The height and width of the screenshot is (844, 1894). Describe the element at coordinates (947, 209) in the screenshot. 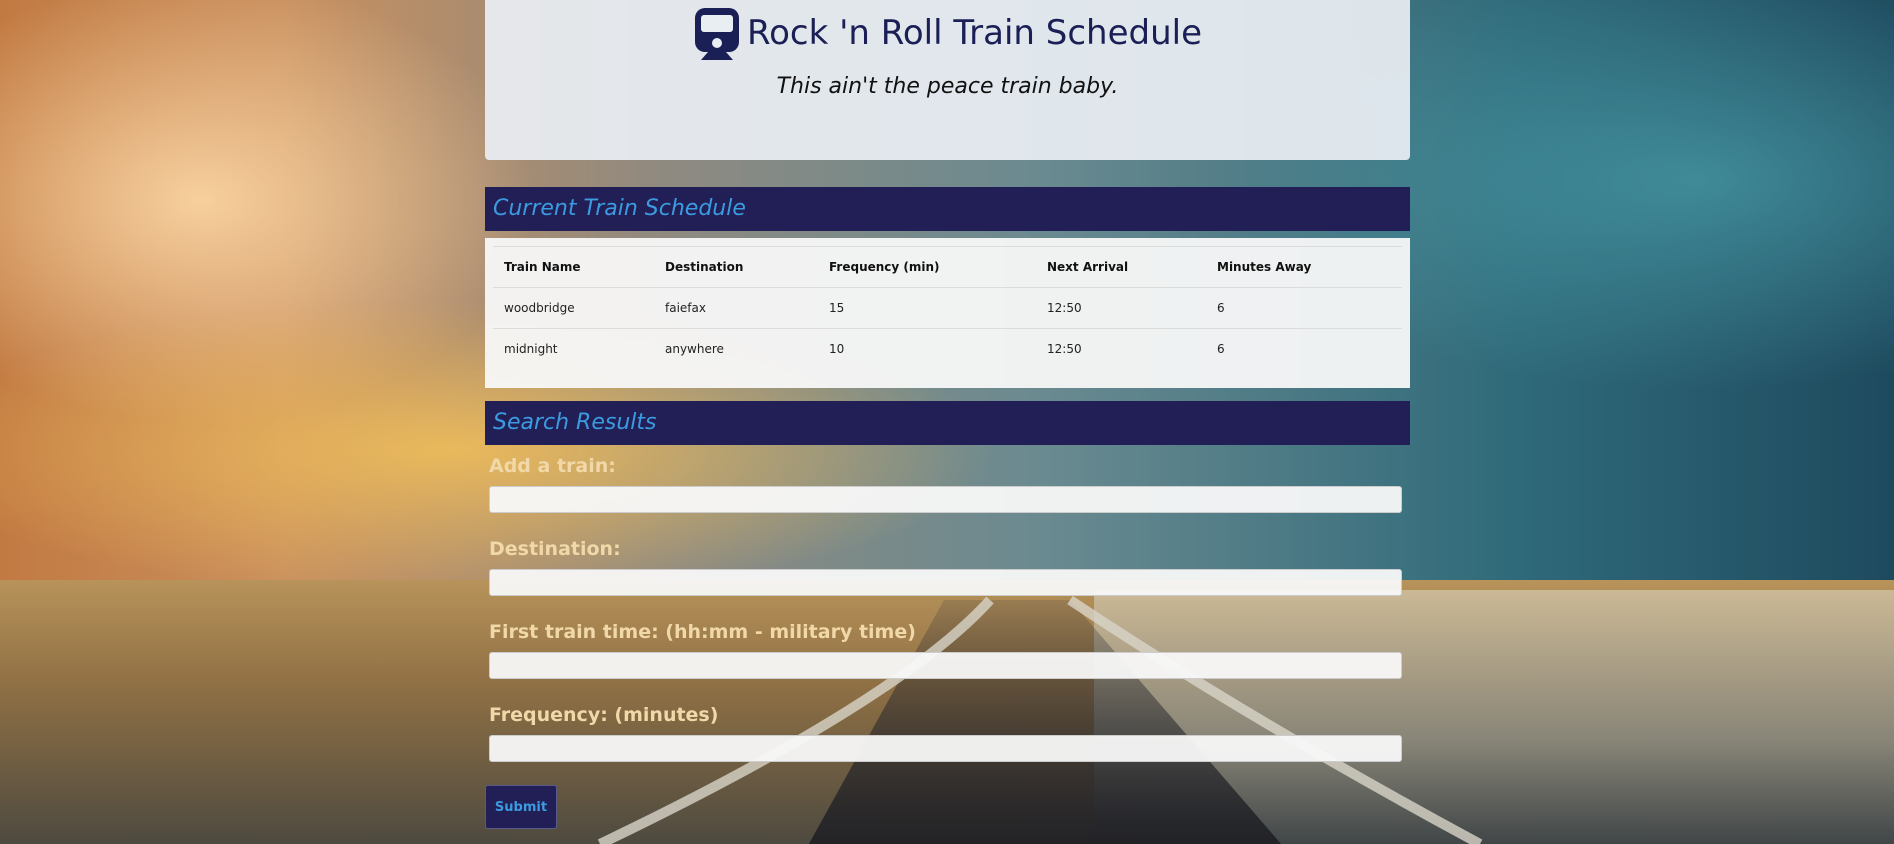

I see `schedule-panel-heading: Current Train Schedule` at that location.